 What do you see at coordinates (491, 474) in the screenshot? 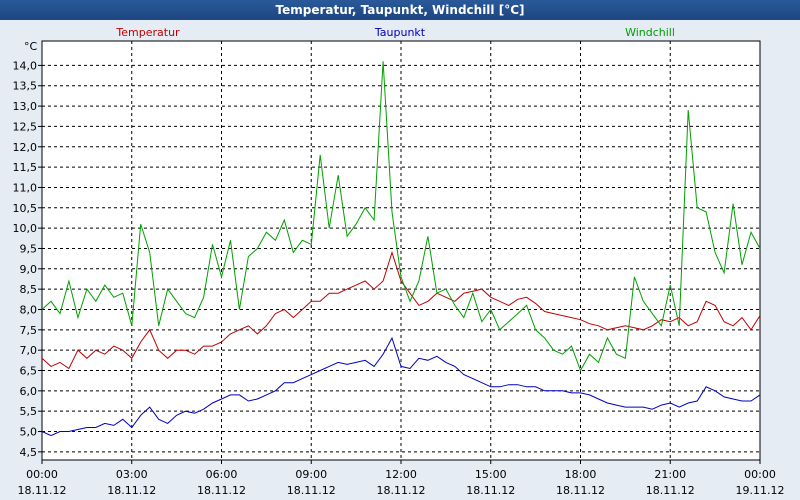
I see `x-tick-time: 15:00` at bounding box center [491, 474].